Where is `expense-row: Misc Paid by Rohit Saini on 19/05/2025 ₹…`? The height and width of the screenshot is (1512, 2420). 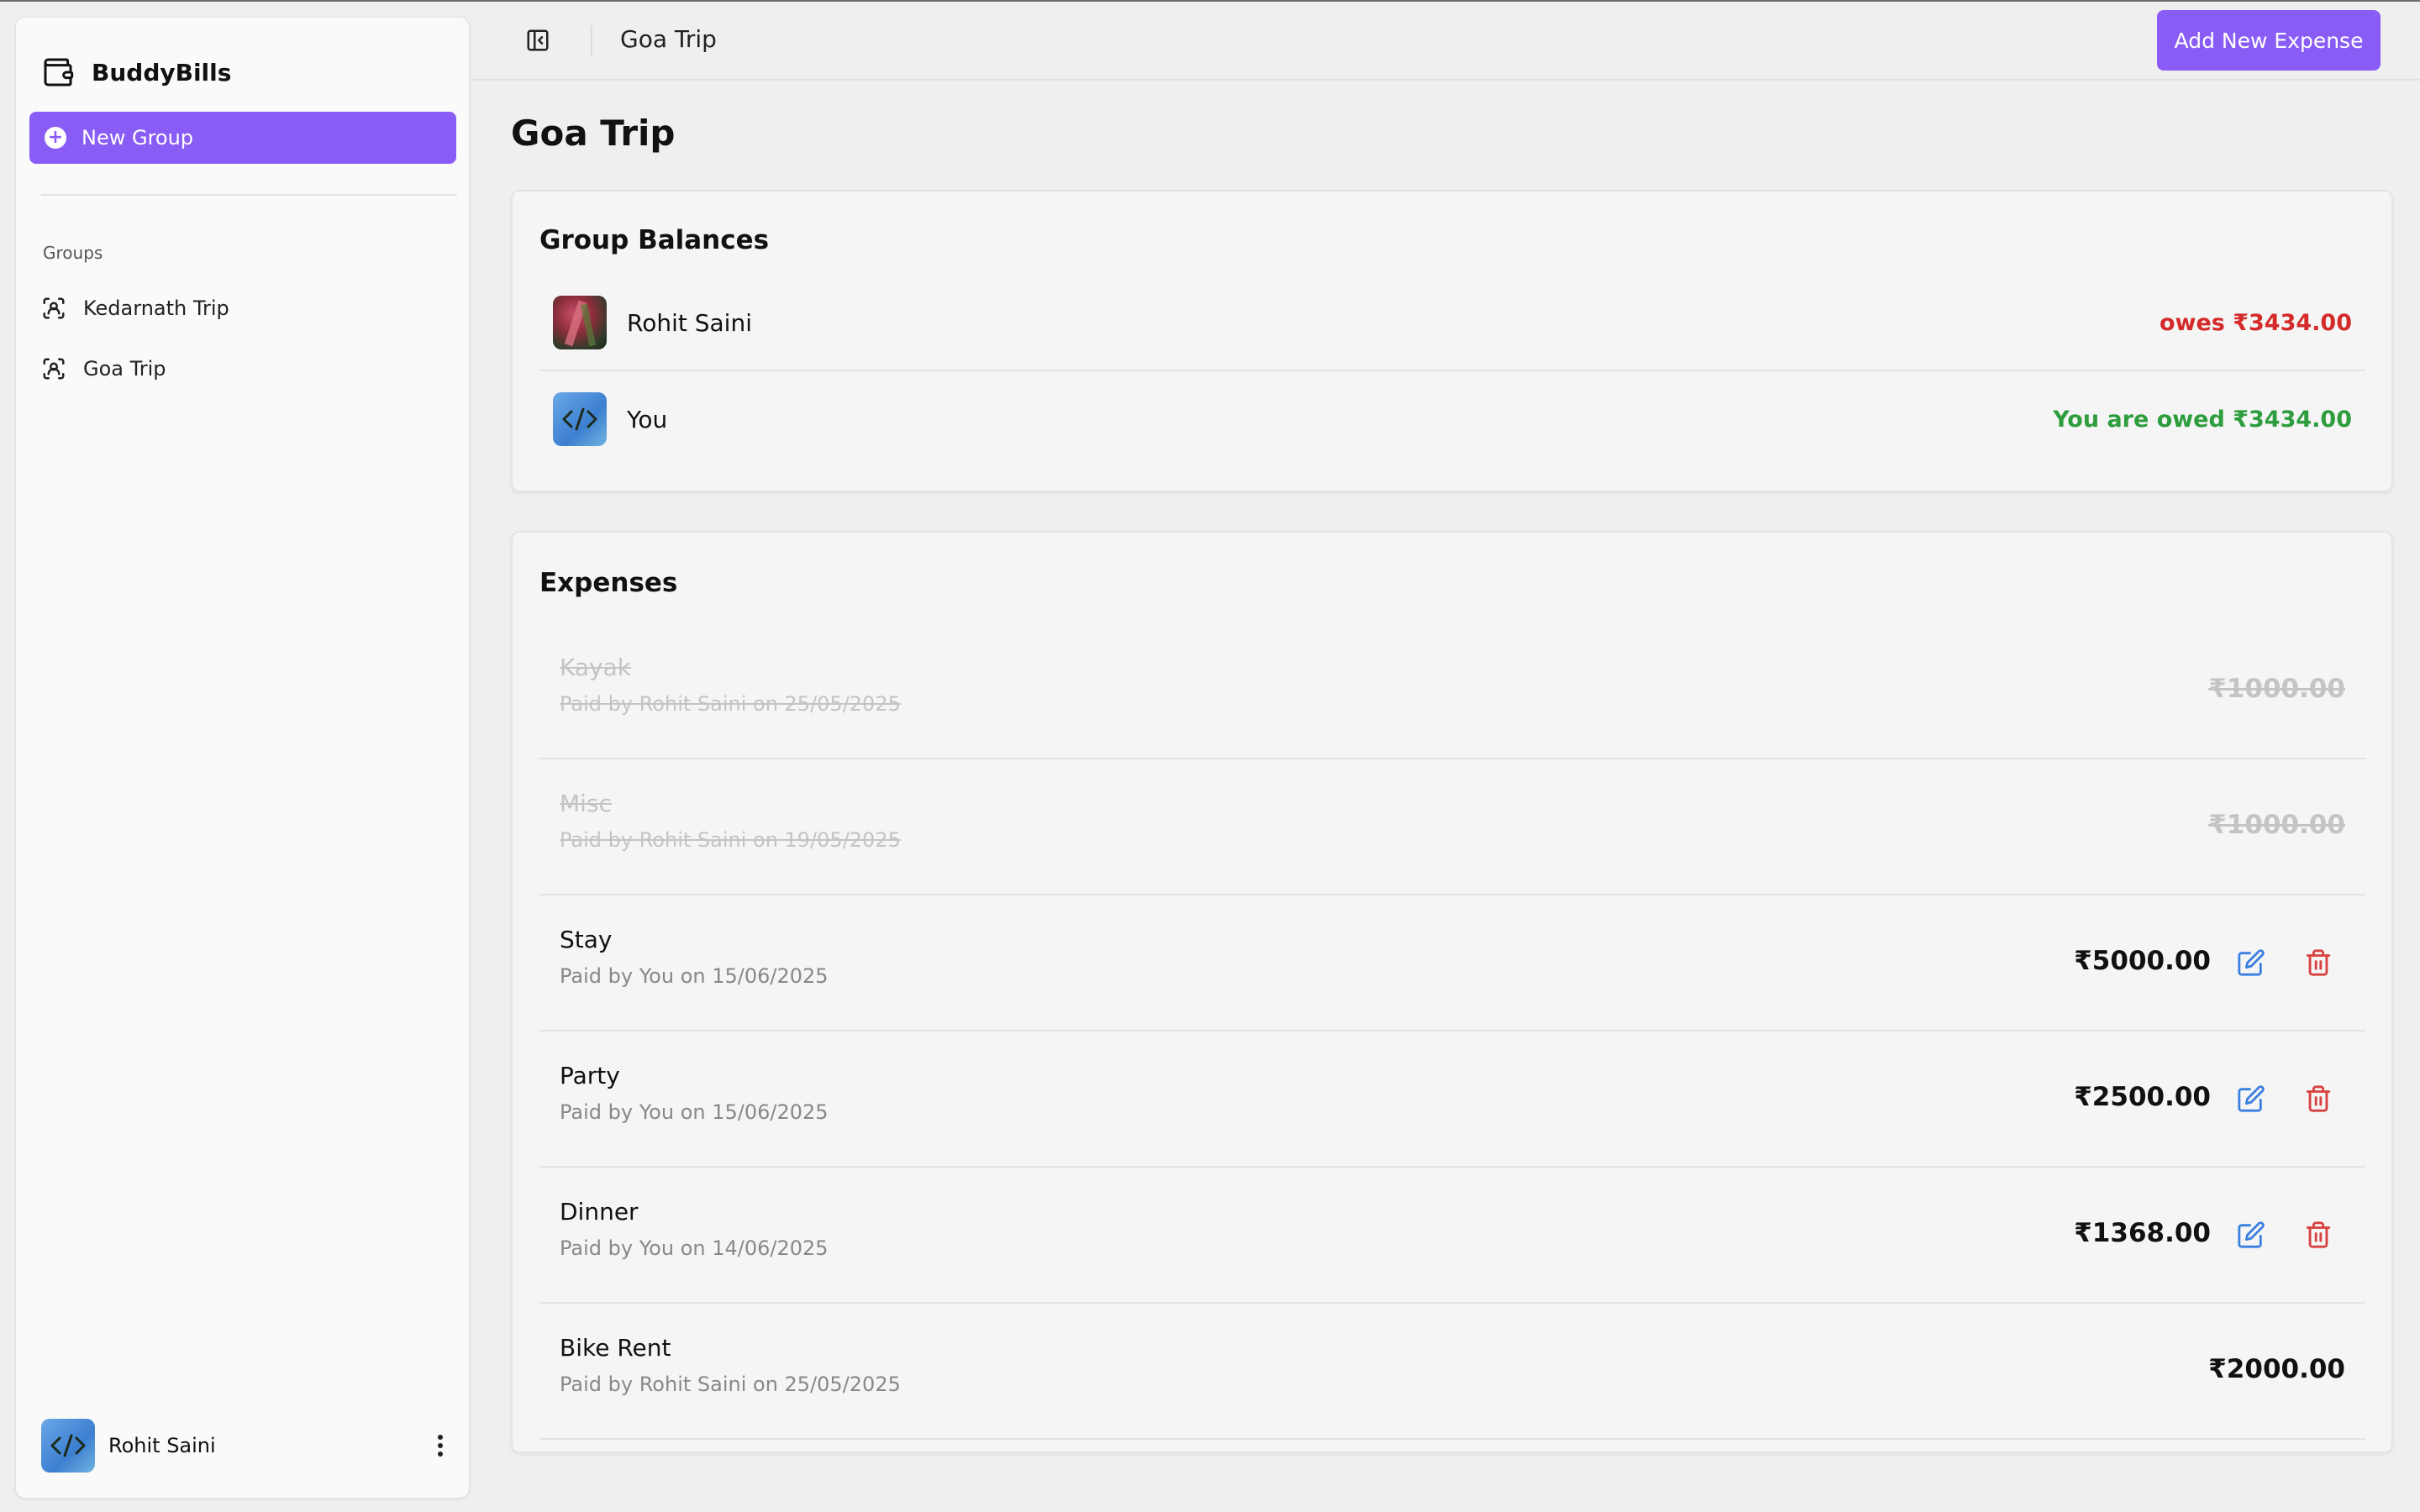
expense-row: Misc Paid by Rohit Saini on 19/05/2025 ₹… is located at coordinates (1452, 827).